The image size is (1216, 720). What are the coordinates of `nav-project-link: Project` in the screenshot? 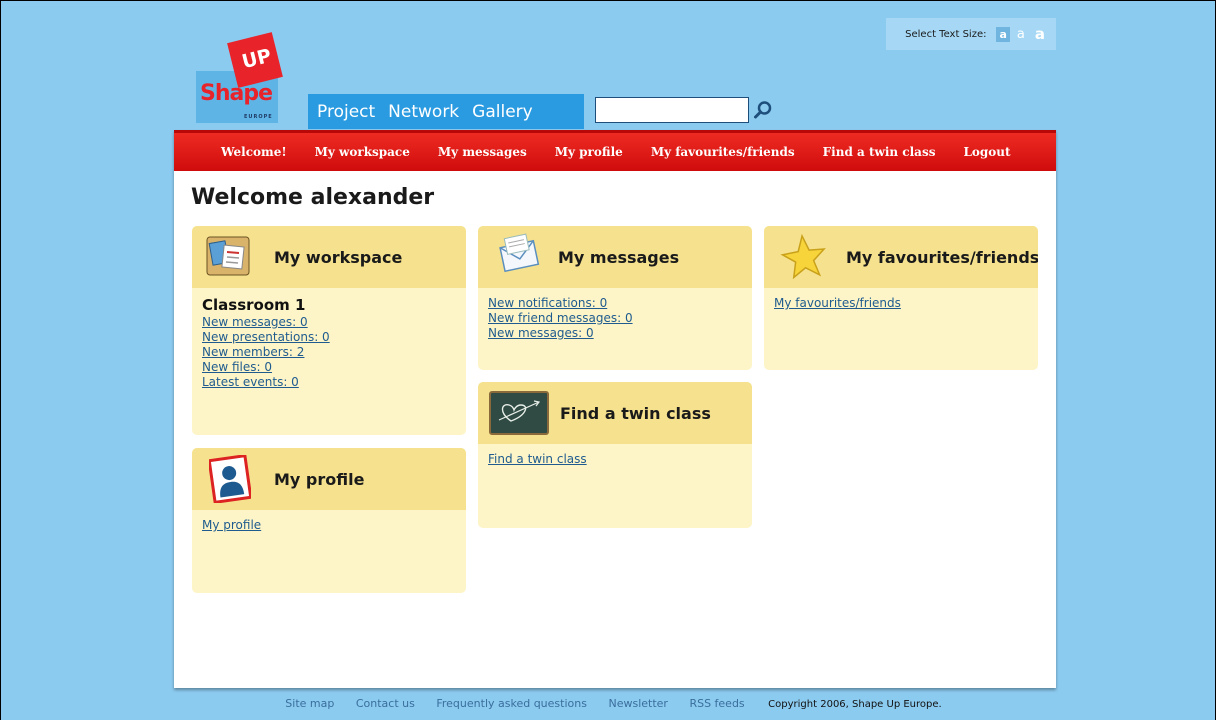 It's located at (346, 112).